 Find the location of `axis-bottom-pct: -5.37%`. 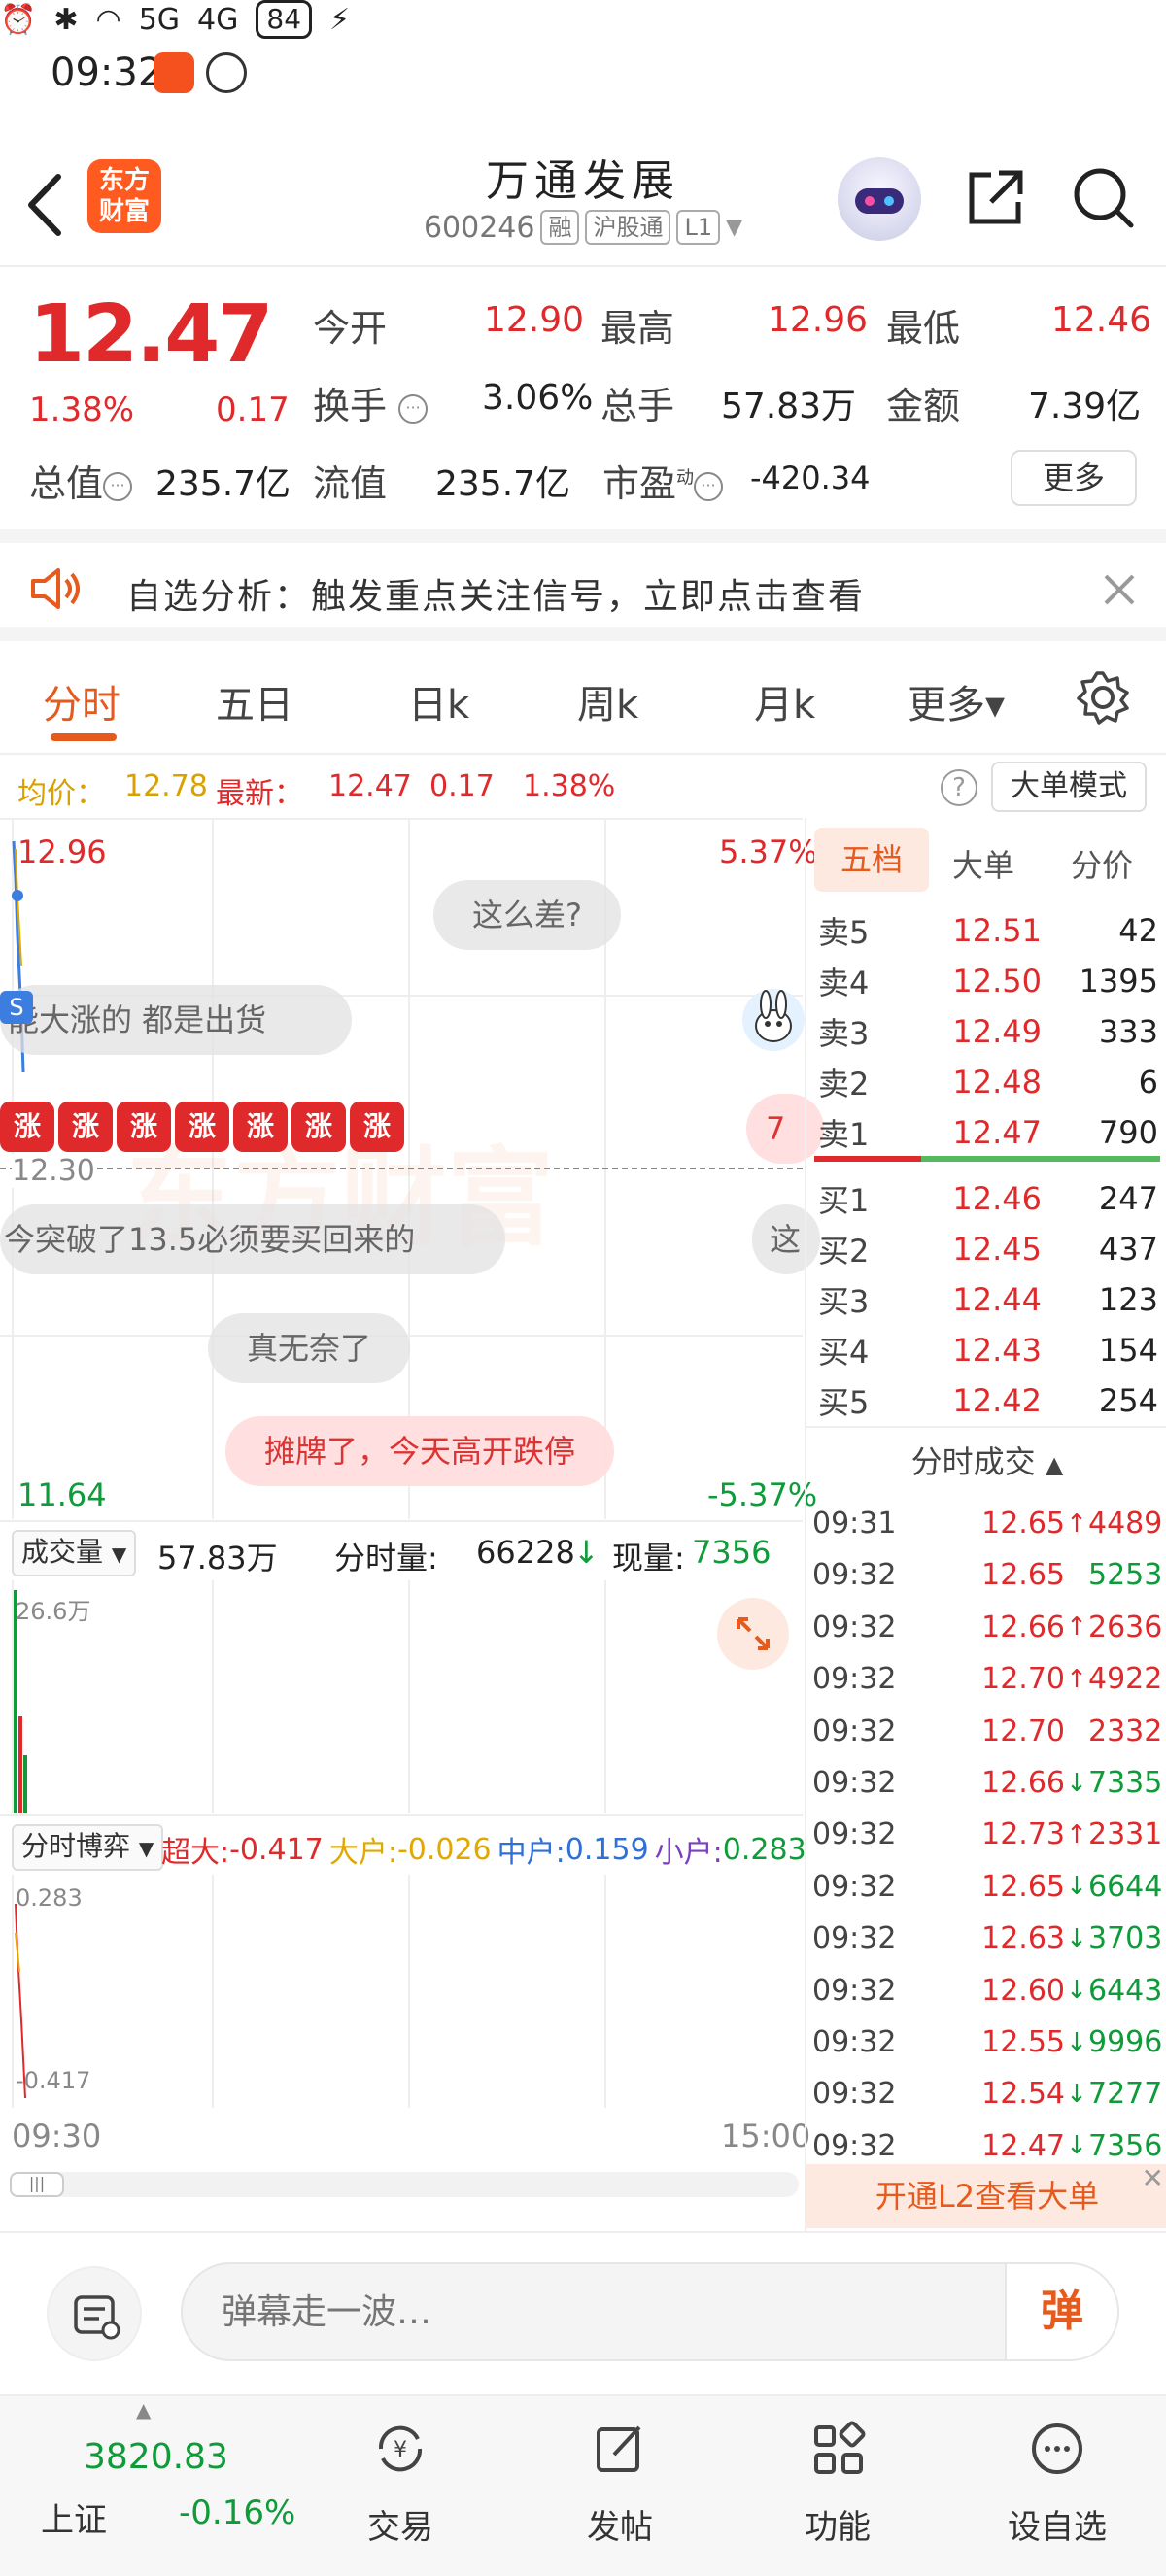

axis-bottom-pct: -5.37% is located at coordinates (762, 1494).